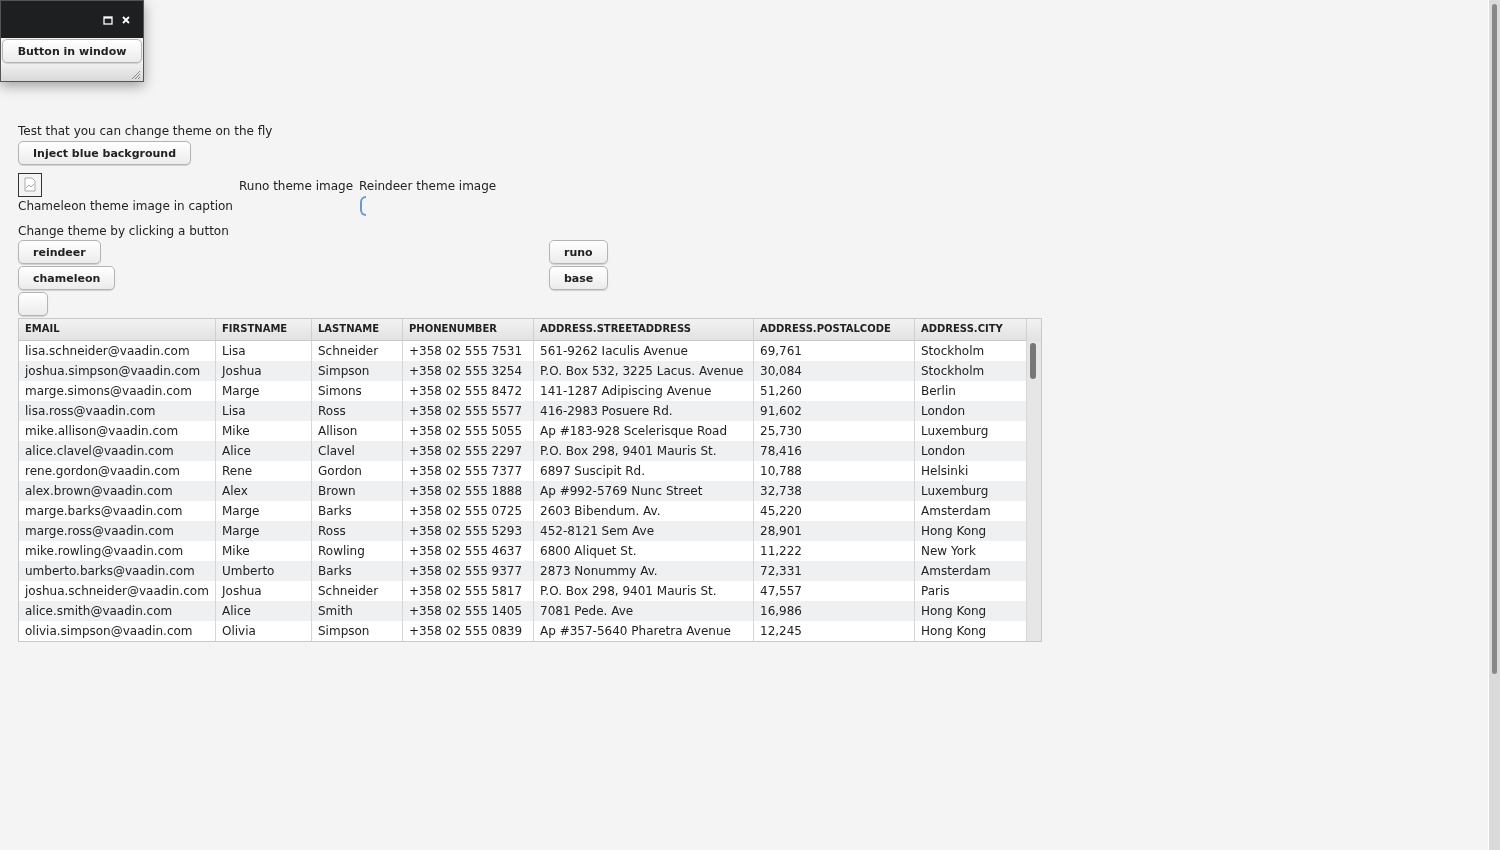 Image resolution: width=1500 pixels, height=850 pixels. What do you see at coordinates (126, 206) in the screenshot?
I see `image-caption: Chameleon theme image in caption` at bounding box center [126, 206].